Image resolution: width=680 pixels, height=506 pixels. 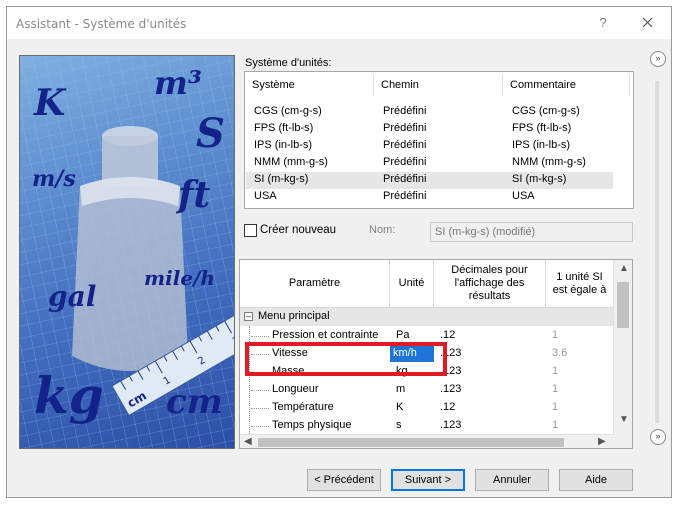 I want to click on table-row: Vitesse km/h .123 3.6, so click(x=427, y=354).